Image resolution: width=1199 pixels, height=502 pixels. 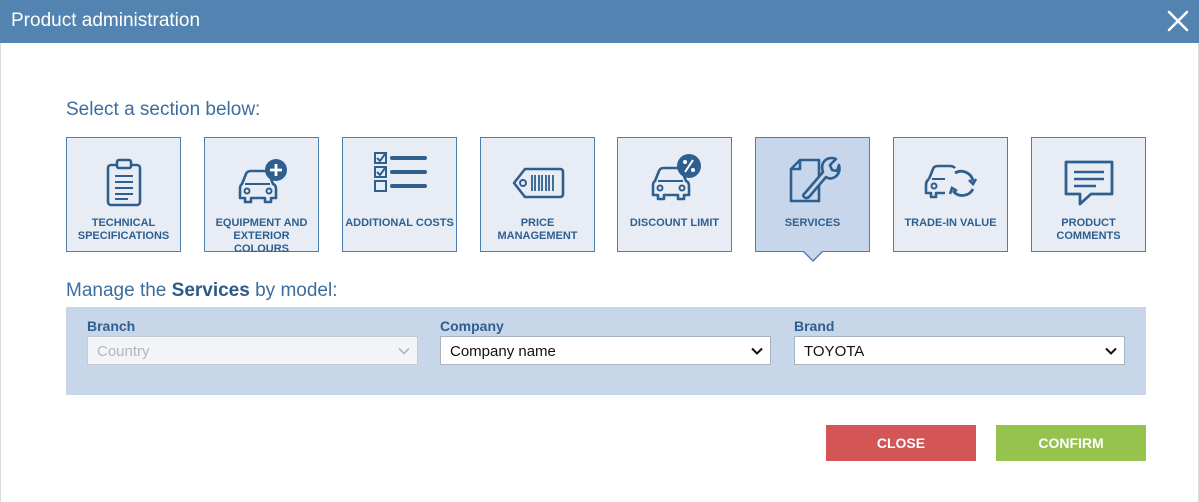 I want to click on branch-field: Branch Country, so click(x=252, y=341).